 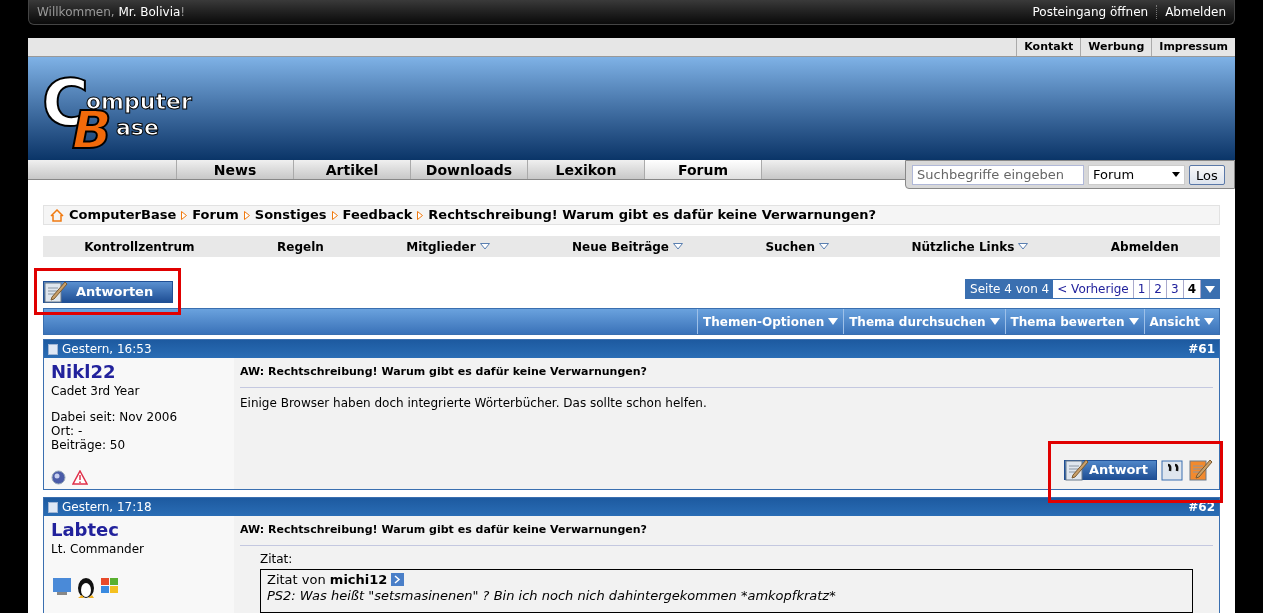 What do you see at coordinates (67, 431) in the screenshot?
I see `user-info: Ort: -` at bounding box center [67, 431].